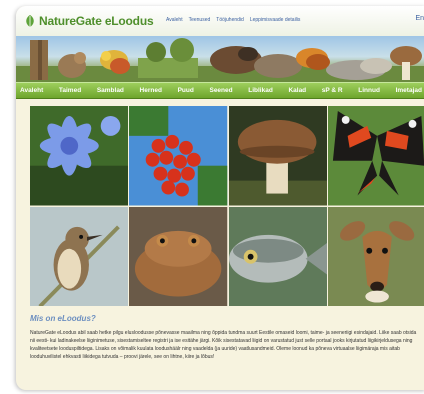  What do you see at coordinates (178, 156) in the screenshot?
I see `rowan-berries-photo` at bounding box center [178, 156].